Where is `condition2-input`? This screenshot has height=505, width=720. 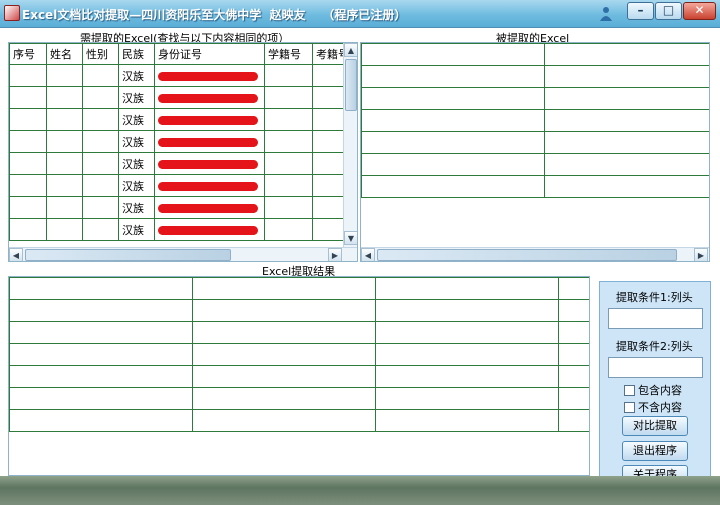
condition2-input is located at coordinates (655, 367).